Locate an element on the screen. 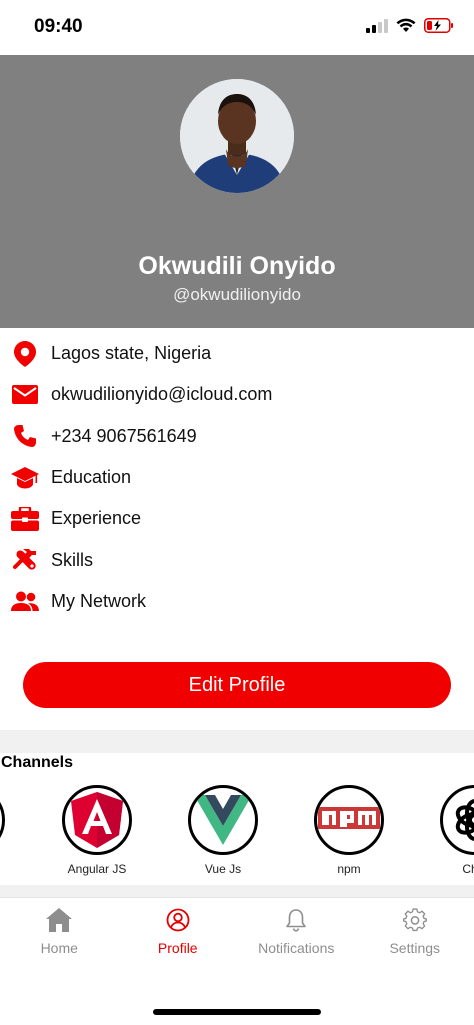 This screenshot has height=1025, width=474. info-row-location: Lagos state, Nigeria is located at coordinates (237, 353).